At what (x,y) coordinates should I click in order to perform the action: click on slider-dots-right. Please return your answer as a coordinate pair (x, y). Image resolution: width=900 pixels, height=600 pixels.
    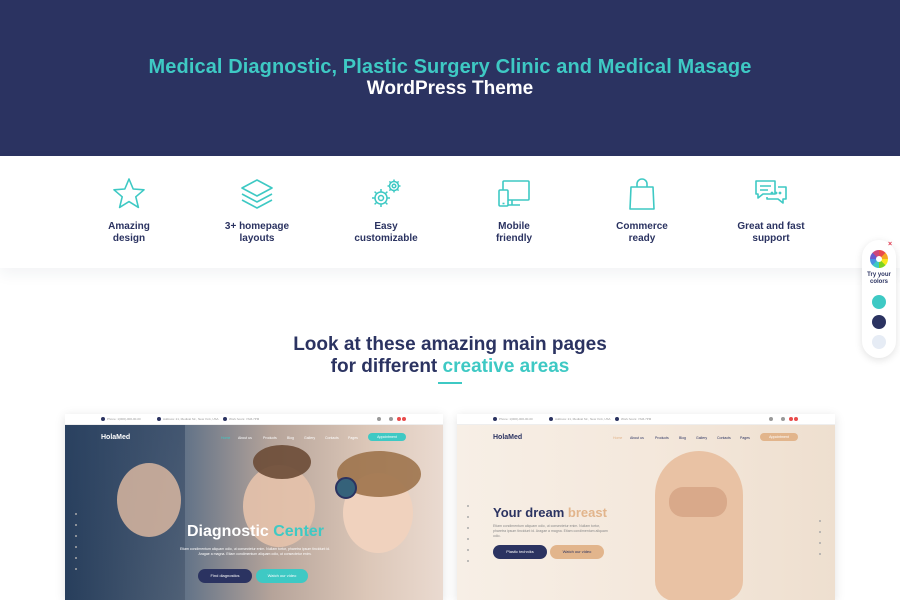
    Looking at the image, I should click on (820, 542).